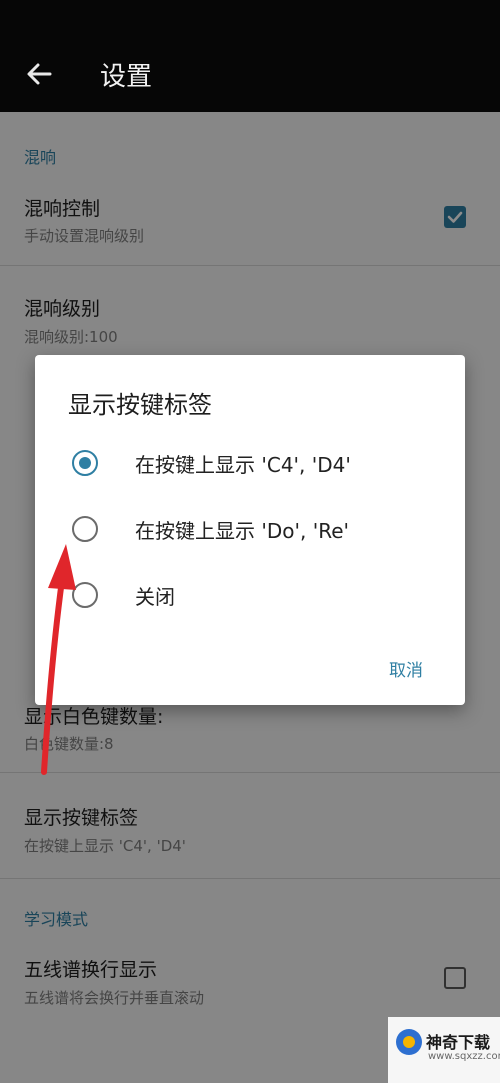  I want to click on watermark-logo-icon, so click(409, 1042).